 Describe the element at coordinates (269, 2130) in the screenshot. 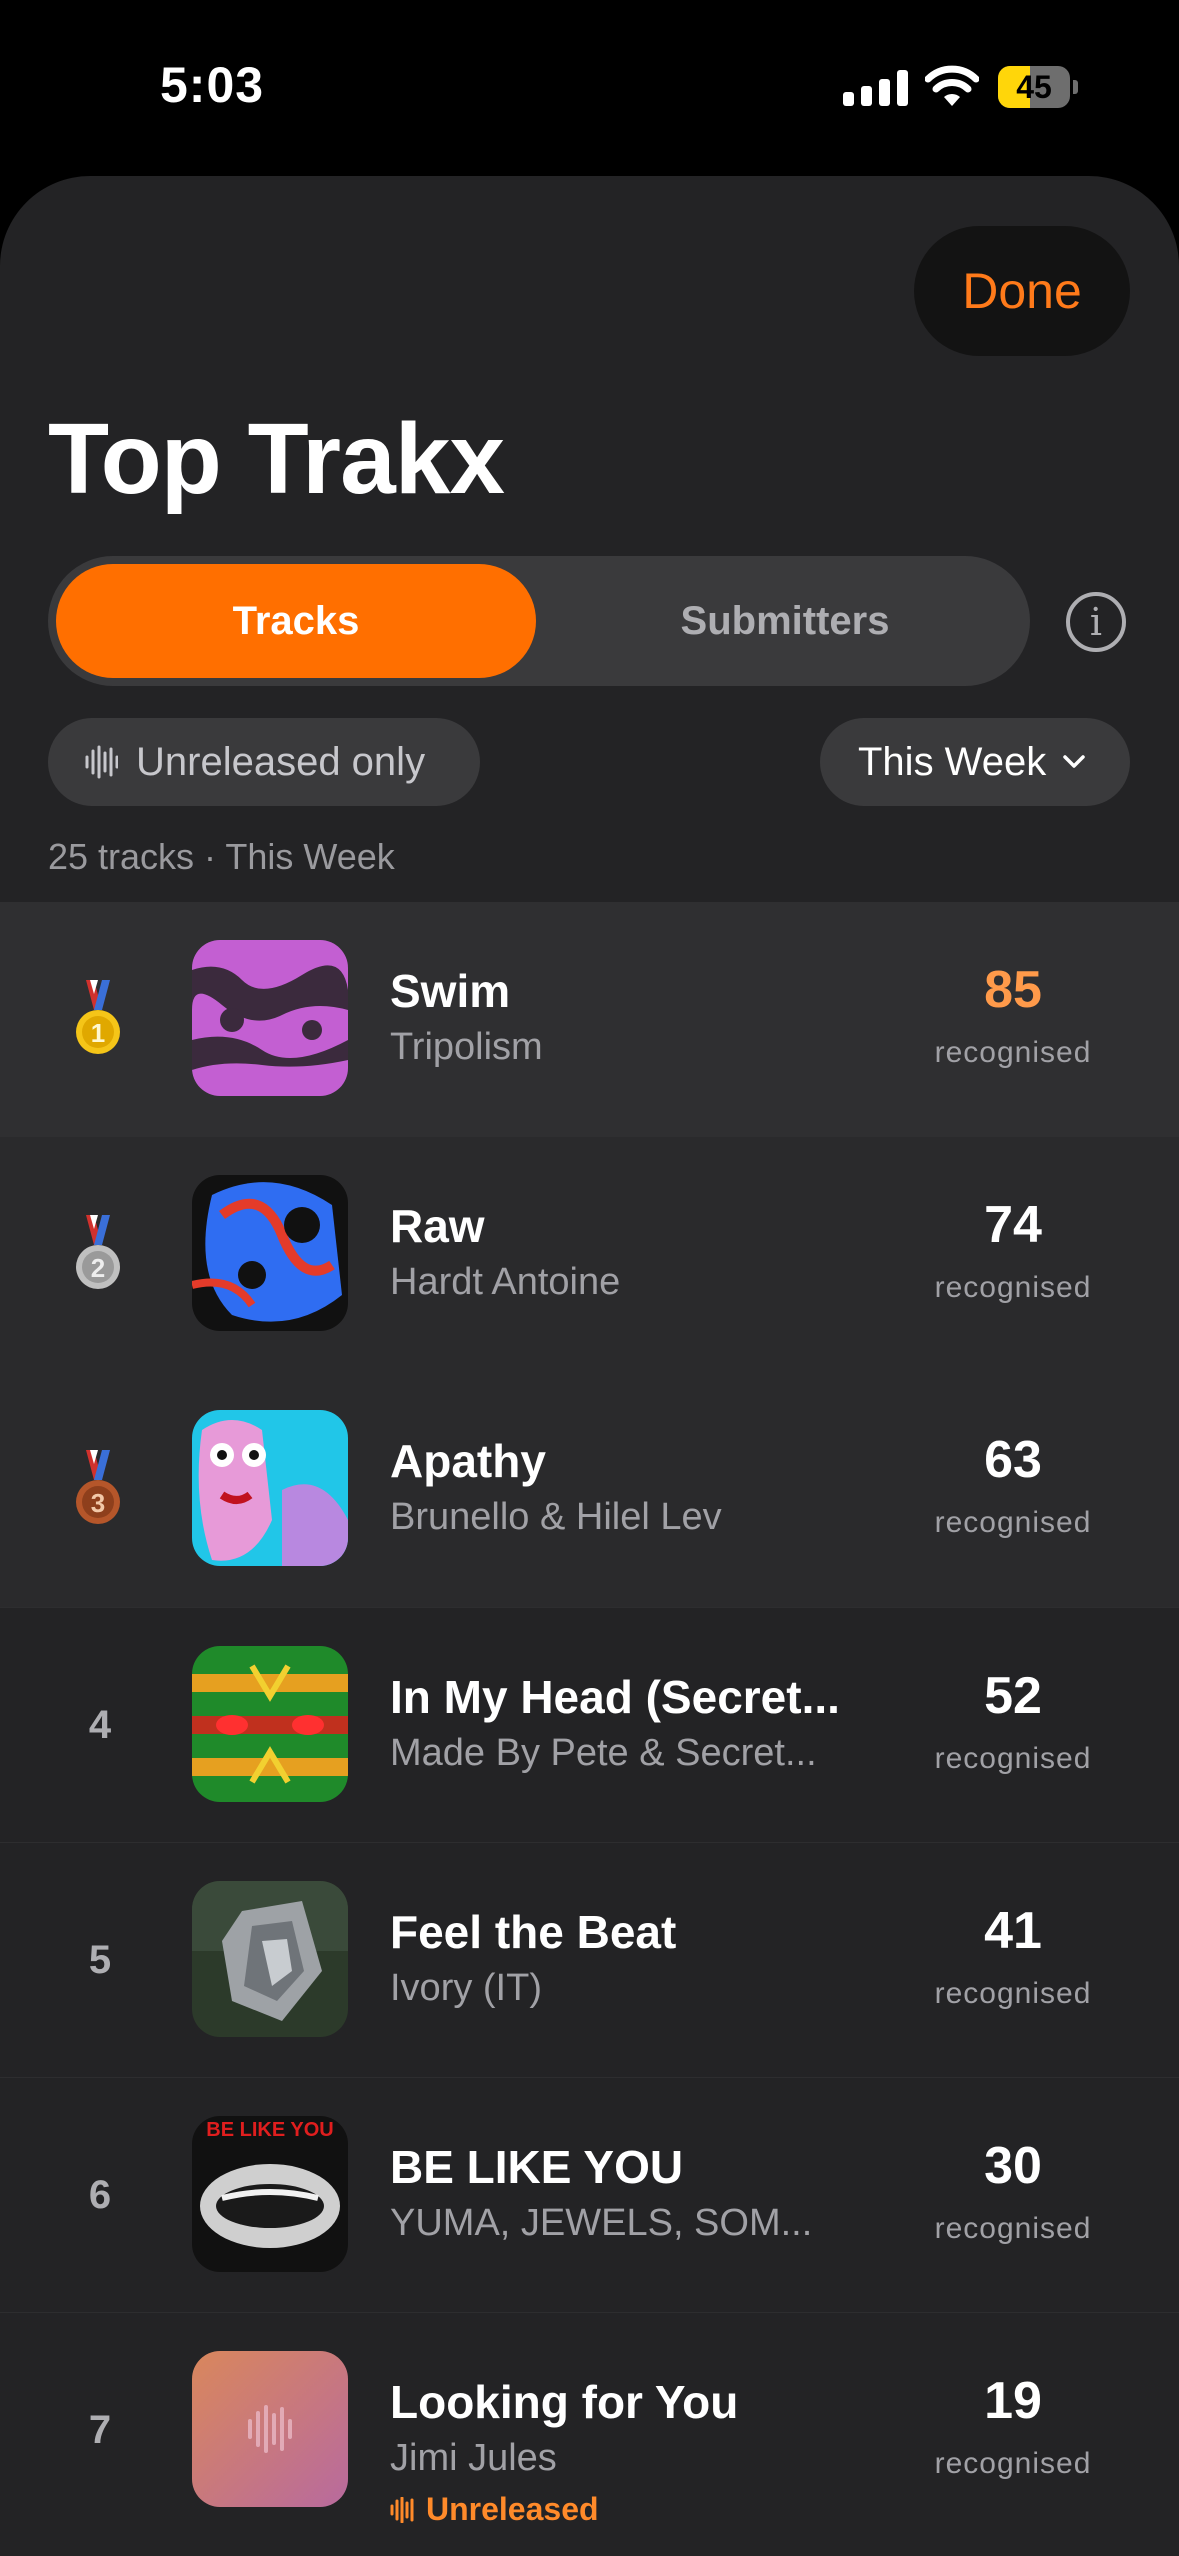

I see `album-art-text: BE LIKE YOU` at that location.